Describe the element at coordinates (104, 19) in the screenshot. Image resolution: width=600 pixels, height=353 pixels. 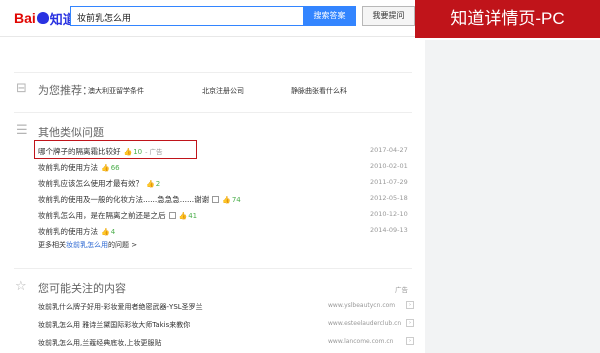
I see `search-input-value: 妆前乳怎么用` at that location.